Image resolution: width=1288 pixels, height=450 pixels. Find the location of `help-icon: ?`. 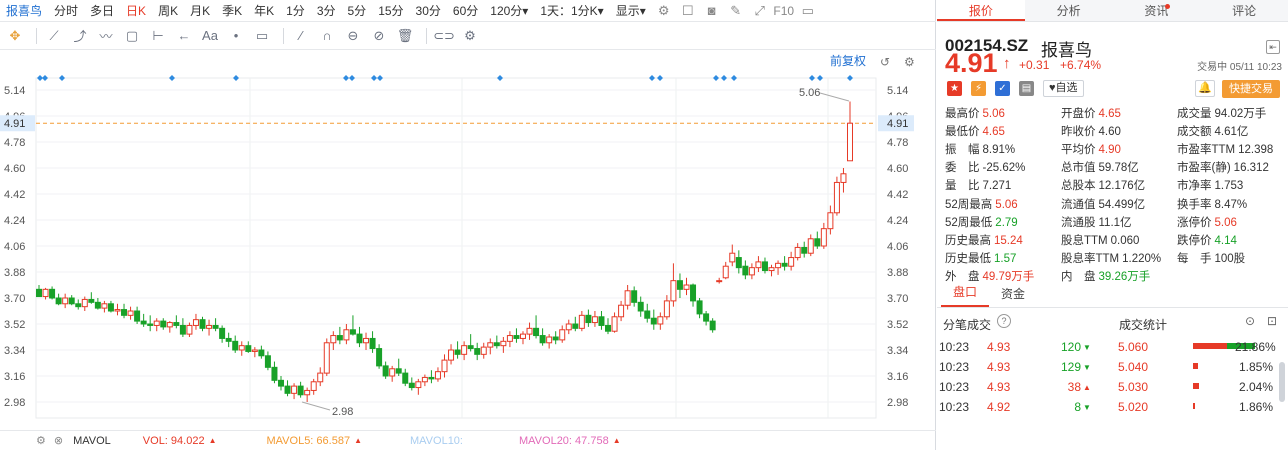

help-icon: ? is located at coordinates (1004, 321).